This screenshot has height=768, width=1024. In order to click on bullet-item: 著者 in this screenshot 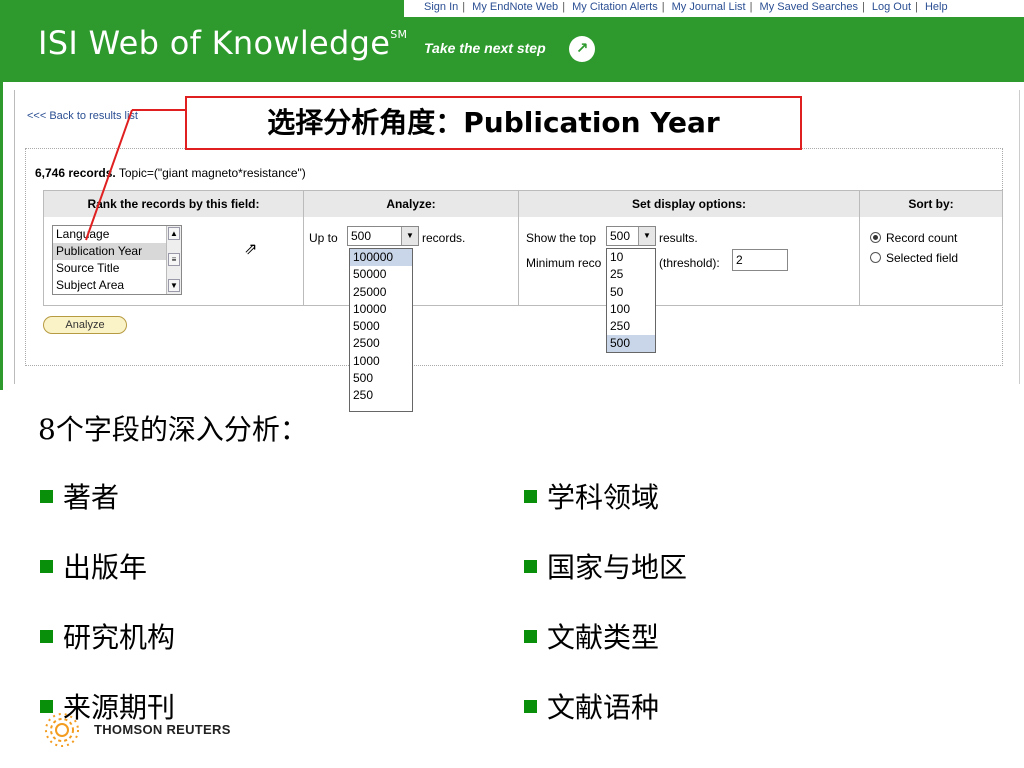, I will do `click(79, 496)`.